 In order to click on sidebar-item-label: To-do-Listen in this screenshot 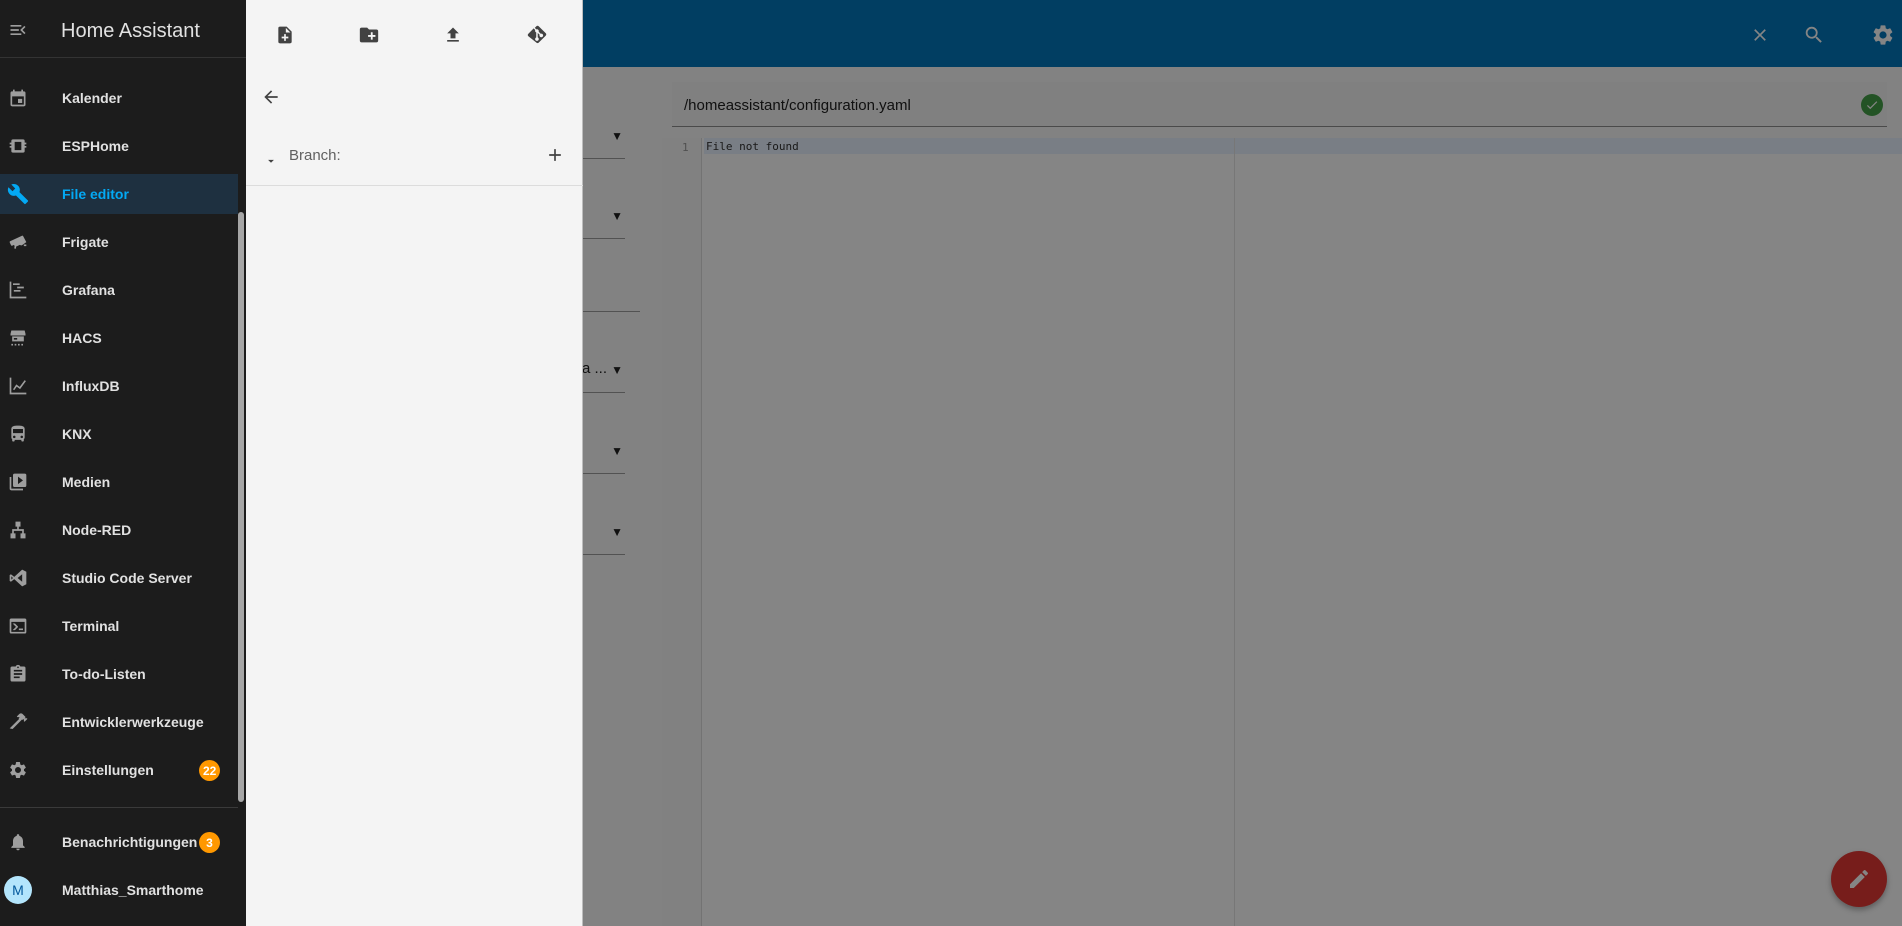, I will do `click(104, 674)`.